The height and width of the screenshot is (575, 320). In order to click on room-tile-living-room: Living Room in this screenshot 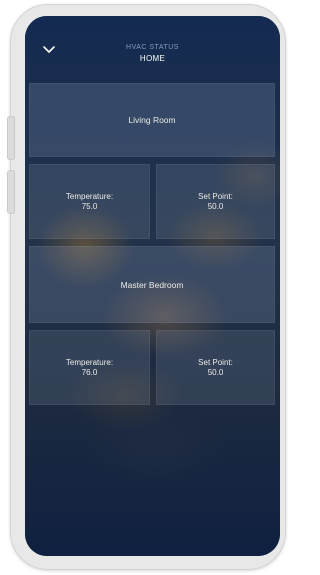, I will do `click(152, 120)`.